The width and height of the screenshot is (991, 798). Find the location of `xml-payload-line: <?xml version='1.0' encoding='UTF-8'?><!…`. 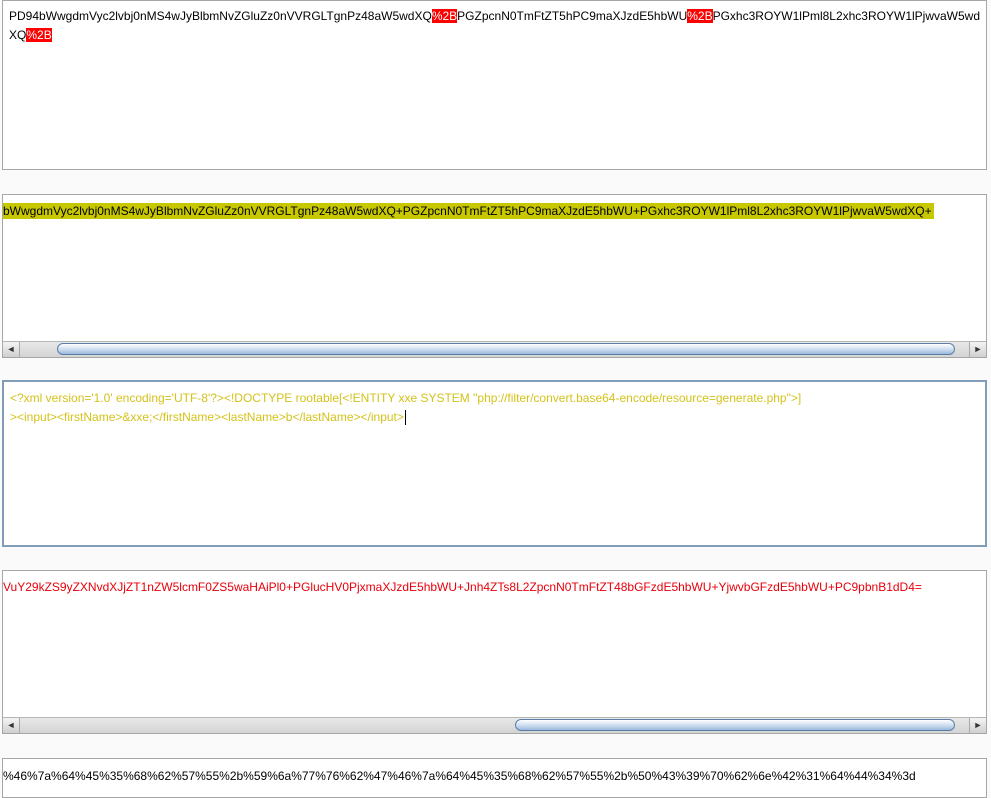

xml-payload-line: <?xml version='1.0' encoding='UTF-8'?><!… is located at coordinates (406, 398).